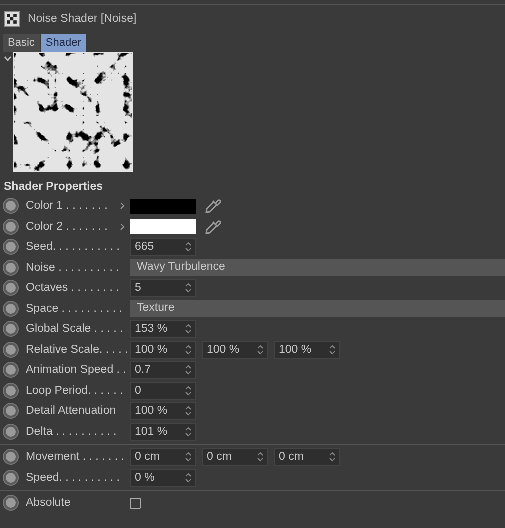  I want to click on collapse-chevron-icon, so click(8, 59).